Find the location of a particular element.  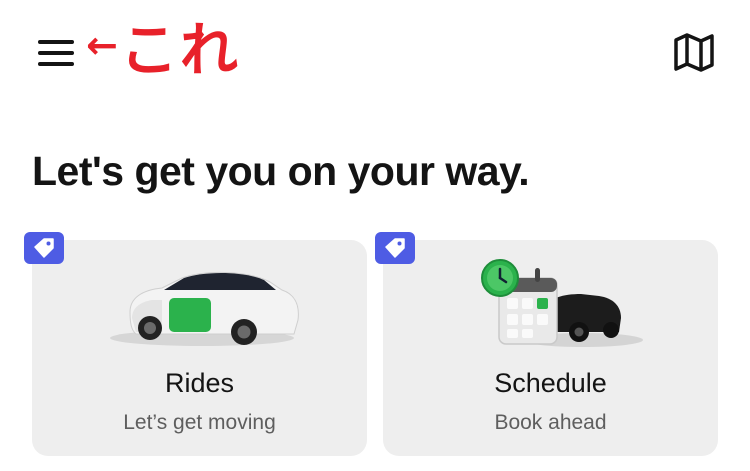

page-title: Let's get you on your way. is located at coordinates (281, 171).